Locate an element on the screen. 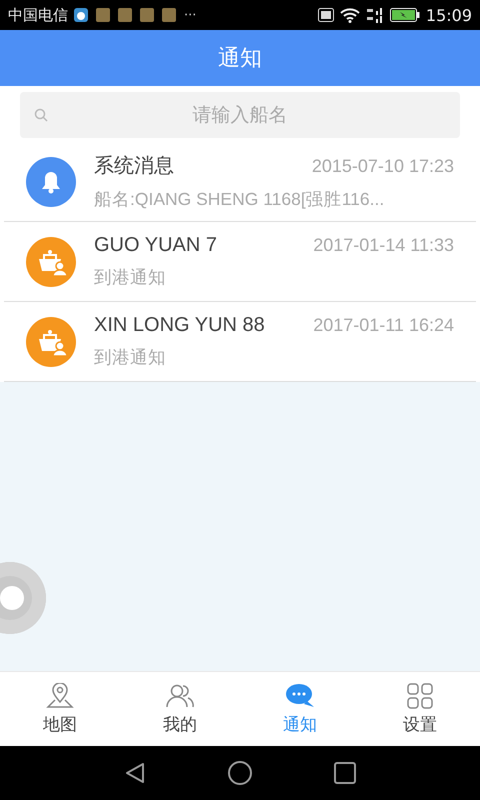 The width and height of the screenshot is (480, 800). tab: 我的 is located at coordinates (180, 709).